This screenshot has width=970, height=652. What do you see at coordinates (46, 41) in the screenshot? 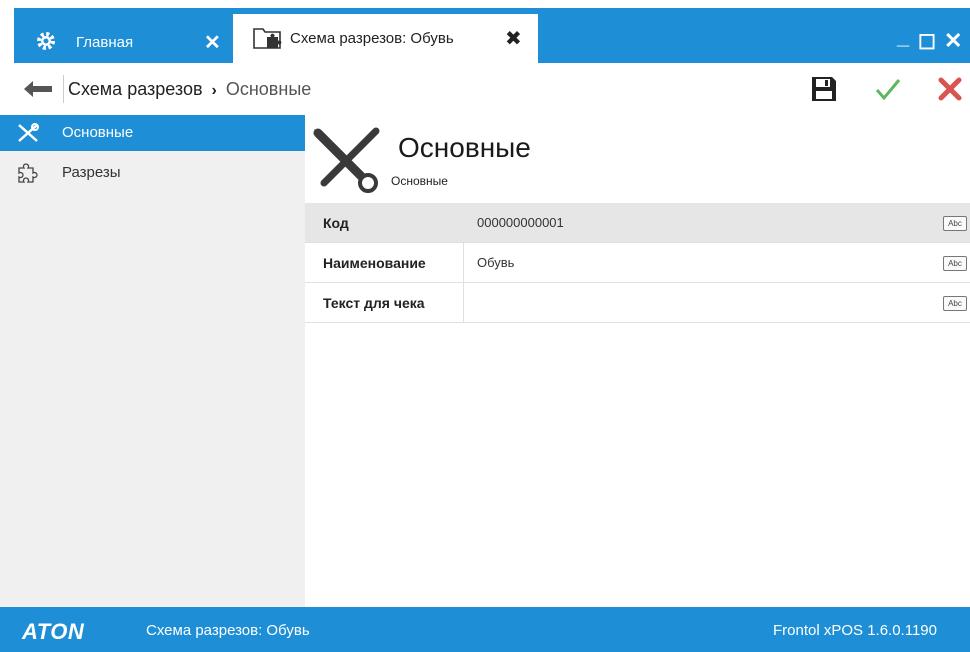
I see `gear-icon` at bounding box center [46, 41].